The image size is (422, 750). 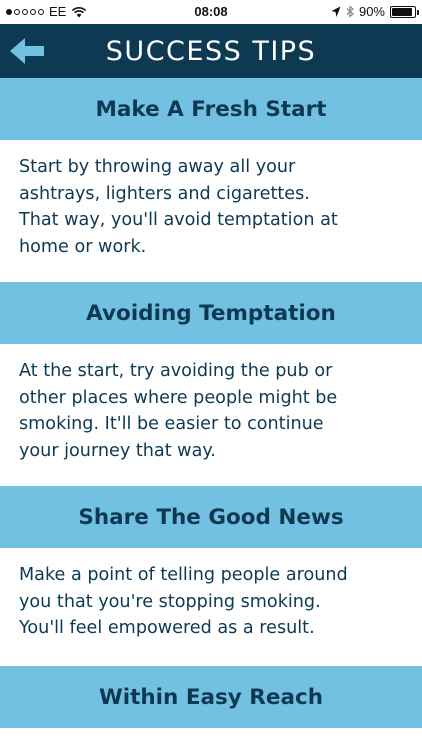 I want to click on nav-bar: SUCCESS TIPS, so click(x=211, y=51).